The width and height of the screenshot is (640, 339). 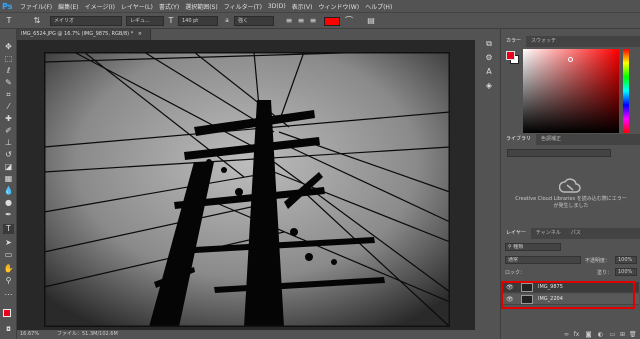 I want to click on eraser-tool-icon: ◪, so click(x=8, y=167).